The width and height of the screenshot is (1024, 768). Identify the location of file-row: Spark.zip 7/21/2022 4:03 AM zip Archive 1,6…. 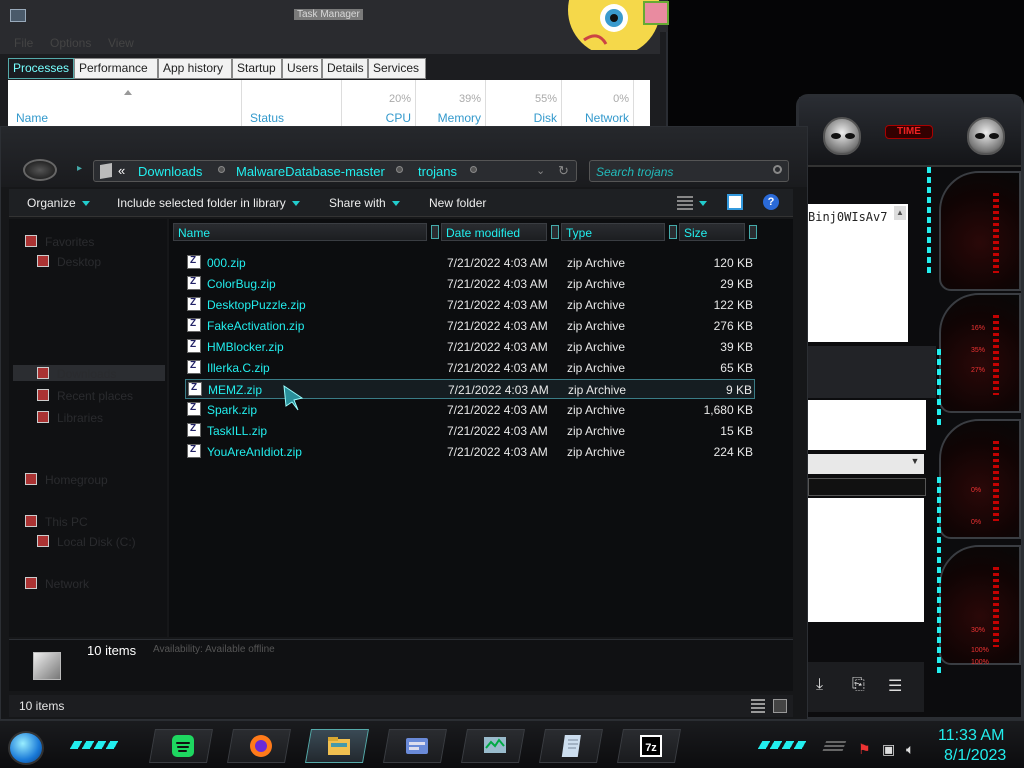
(470, 410).